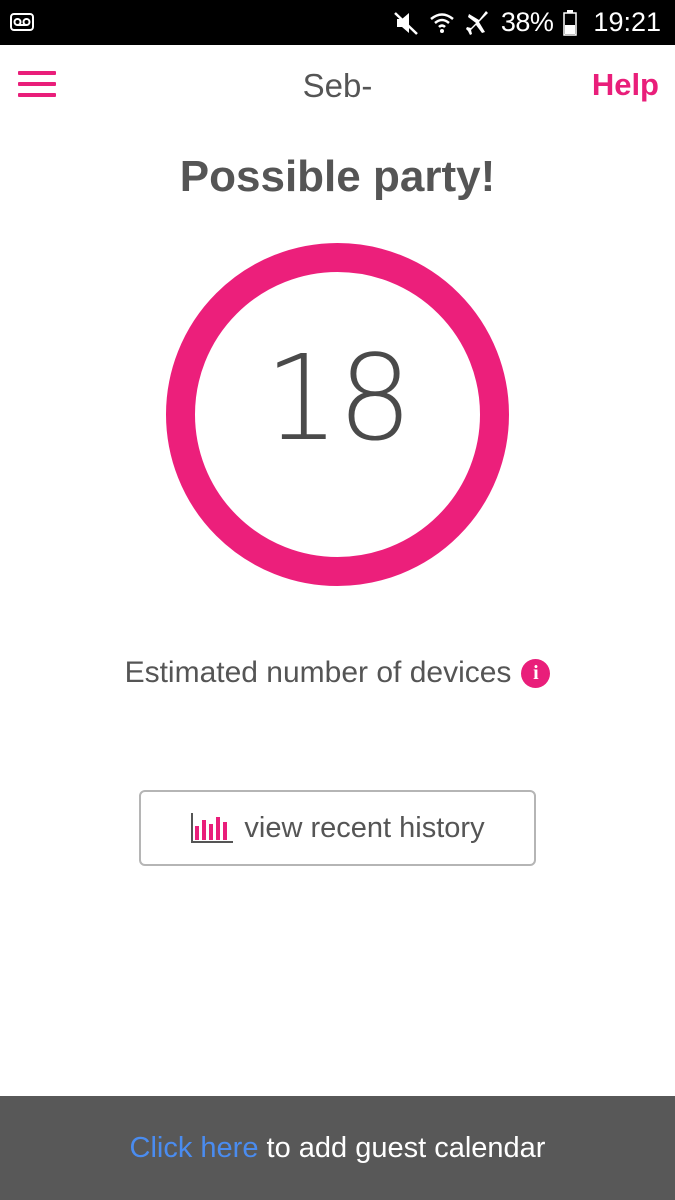 The width and height of the screenshot is (675, 1200). Describe the element at coordinates (338, 398) in the screenshot. I see `device-count-value: 18` at that location.